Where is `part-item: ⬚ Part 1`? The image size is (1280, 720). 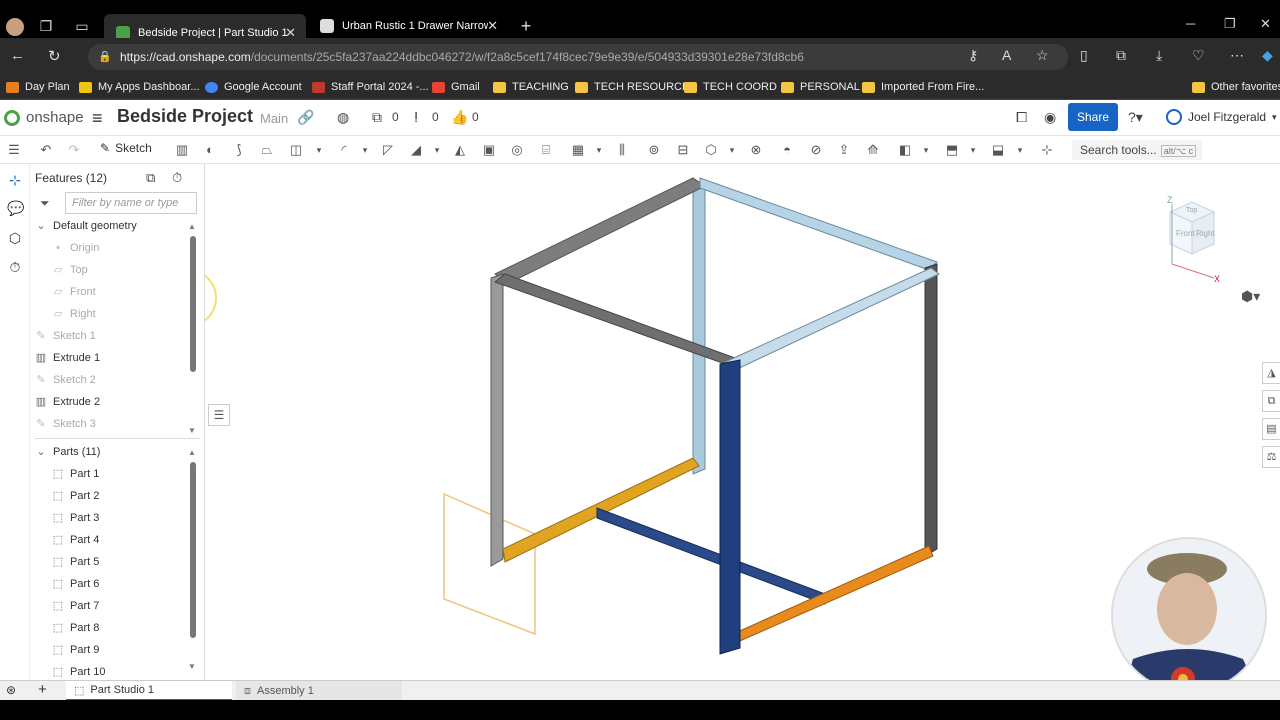
part-item: ⬚ Part 1 is located at coordinates (76, 474).